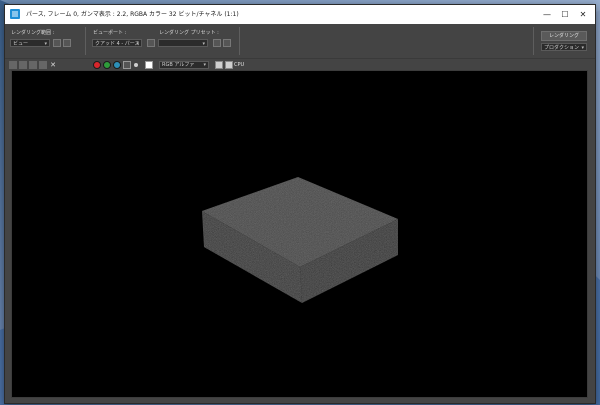 The height and width of the screenshot is (405, 600). What do you see at coordinates (239, 65) in the screenshot?
I see `cpu-label: CPU` at bounding box center [239, 65].